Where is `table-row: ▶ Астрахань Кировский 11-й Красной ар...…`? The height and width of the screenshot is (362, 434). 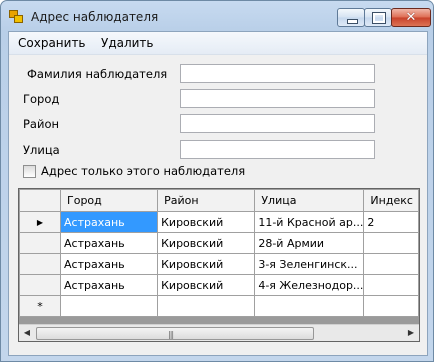
table-row: ▶ Астрахань Кировский 11-й Красной ар...… is located at coordinates (219, 222).